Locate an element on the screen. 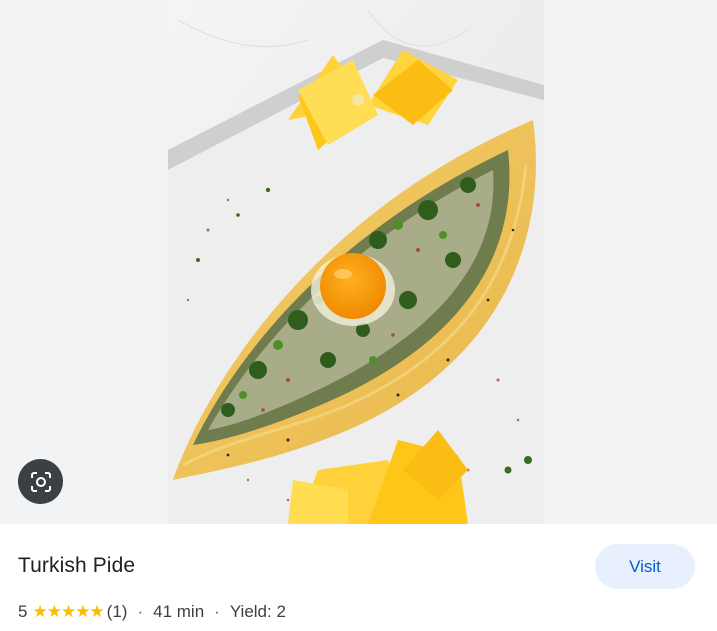 This screenshot has width=717, height=631. recipe-yield: Yield: 2 is located at coordinates (257, 611).